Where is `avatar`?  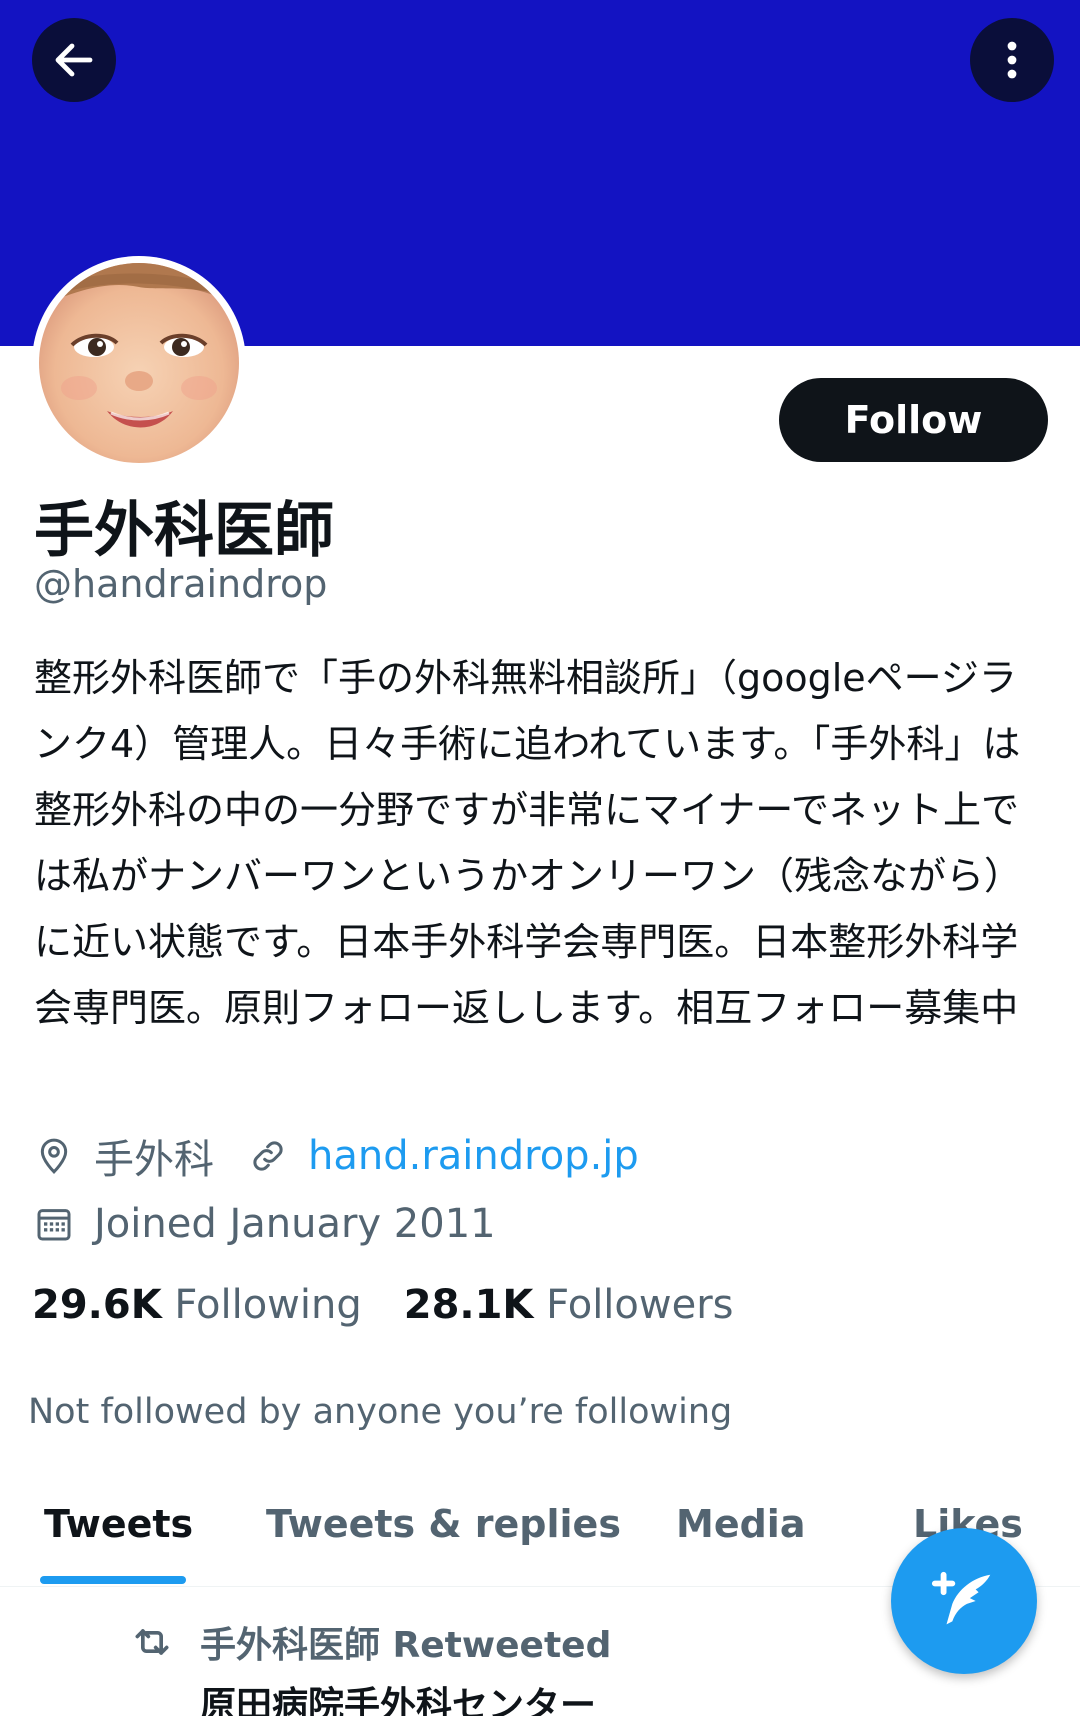
avatar is located at coordinates (139, 363).